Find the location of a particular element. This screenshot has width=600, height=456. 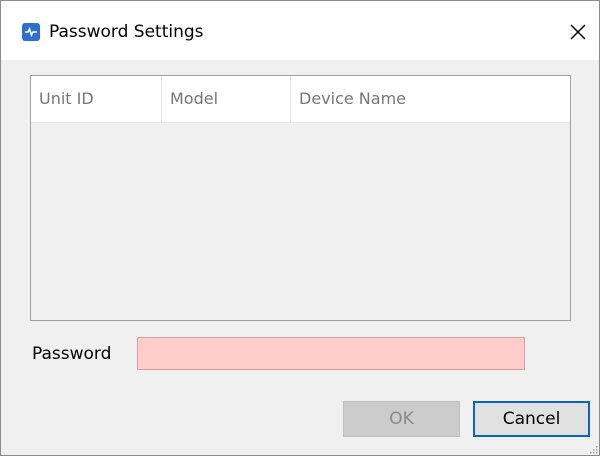

column-header-device-name: Device Name is located at coordinates (430, 99).